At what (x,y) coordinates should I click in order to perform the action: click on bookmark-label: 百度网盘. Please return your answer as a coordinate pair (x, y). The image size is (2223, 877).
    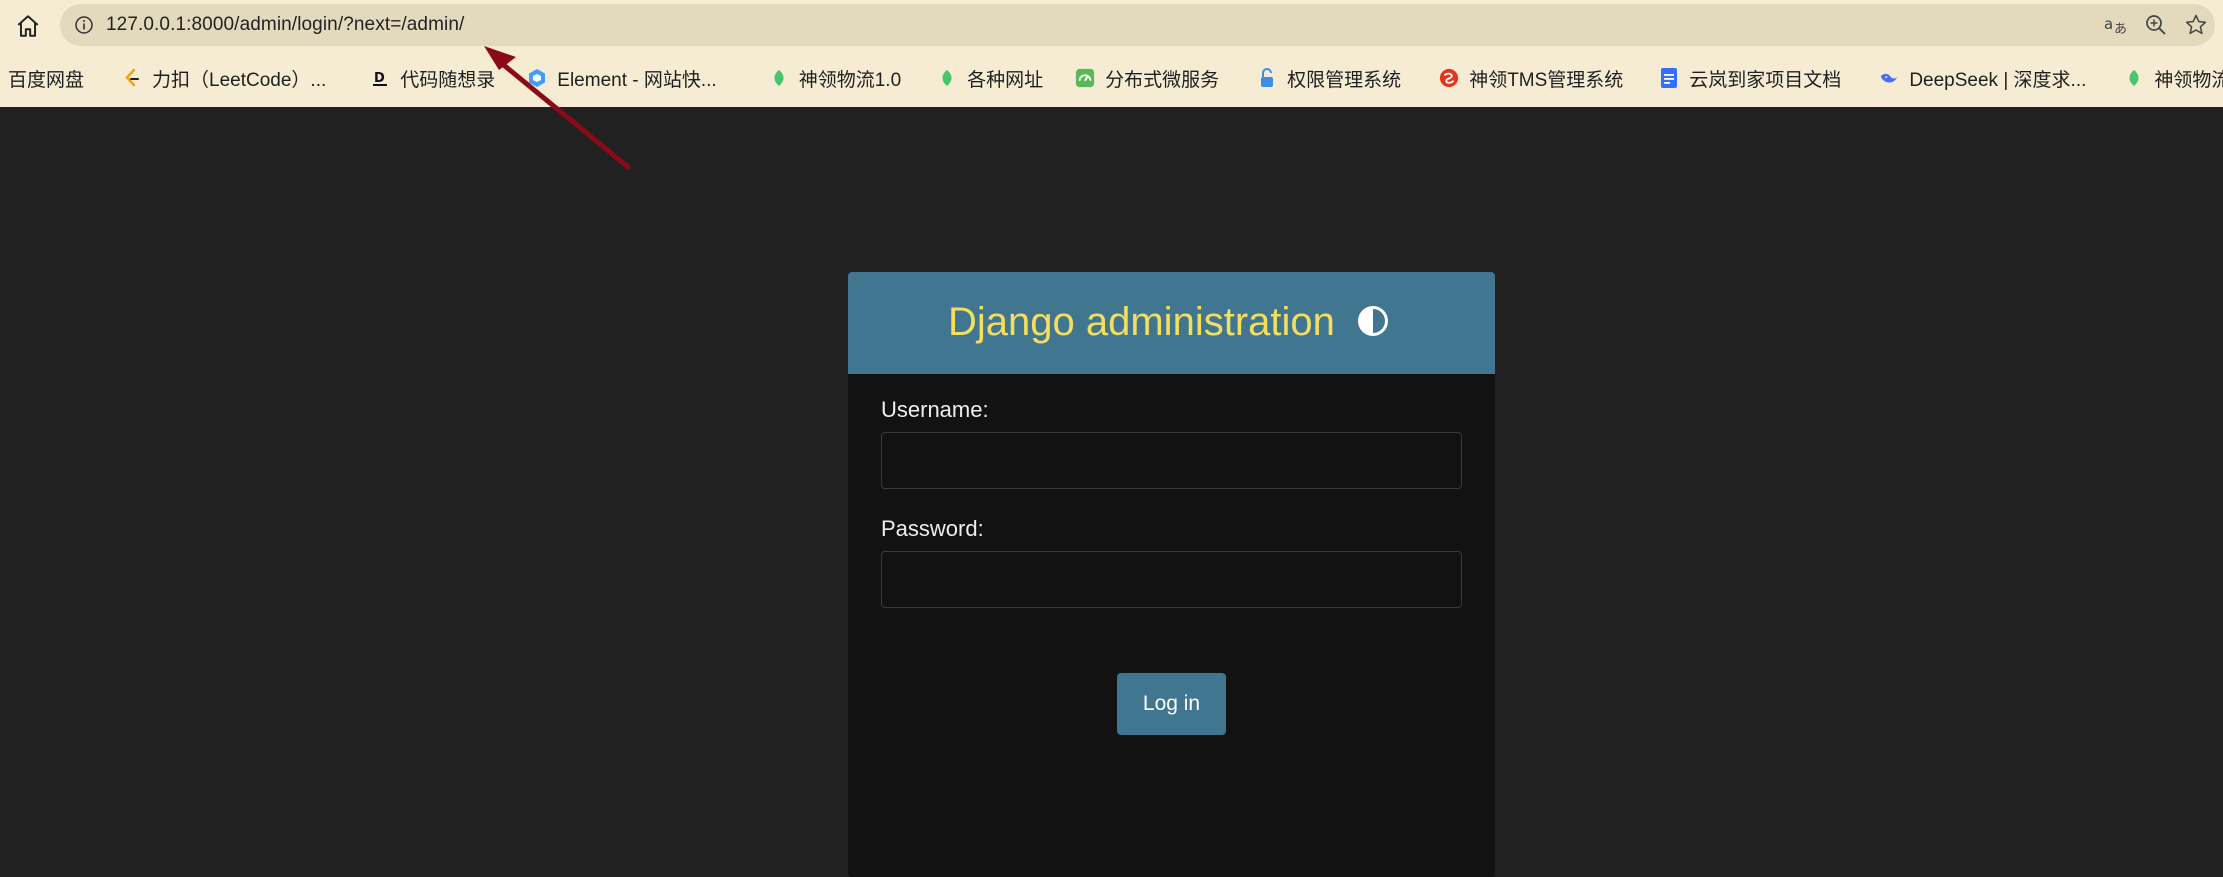
    Looking at the image, I should click on (46, 80).